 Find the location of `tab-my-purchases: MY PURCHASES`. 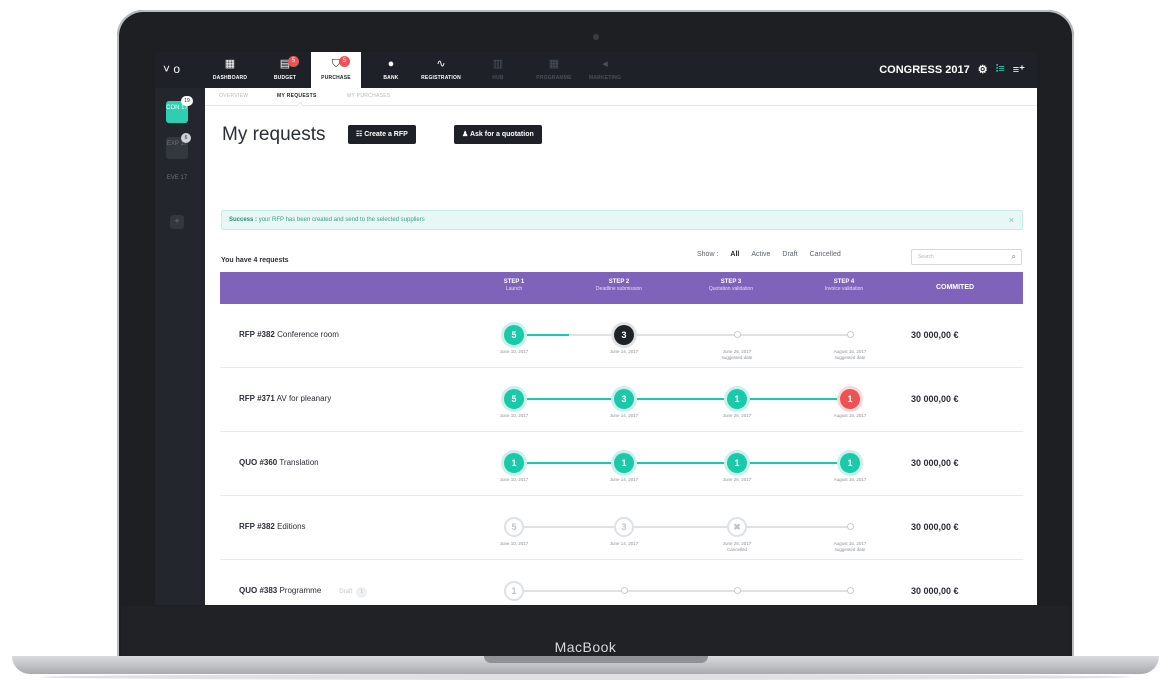

tab-my-purchases: MY PURCHASES is located at coordinates (369, 96).